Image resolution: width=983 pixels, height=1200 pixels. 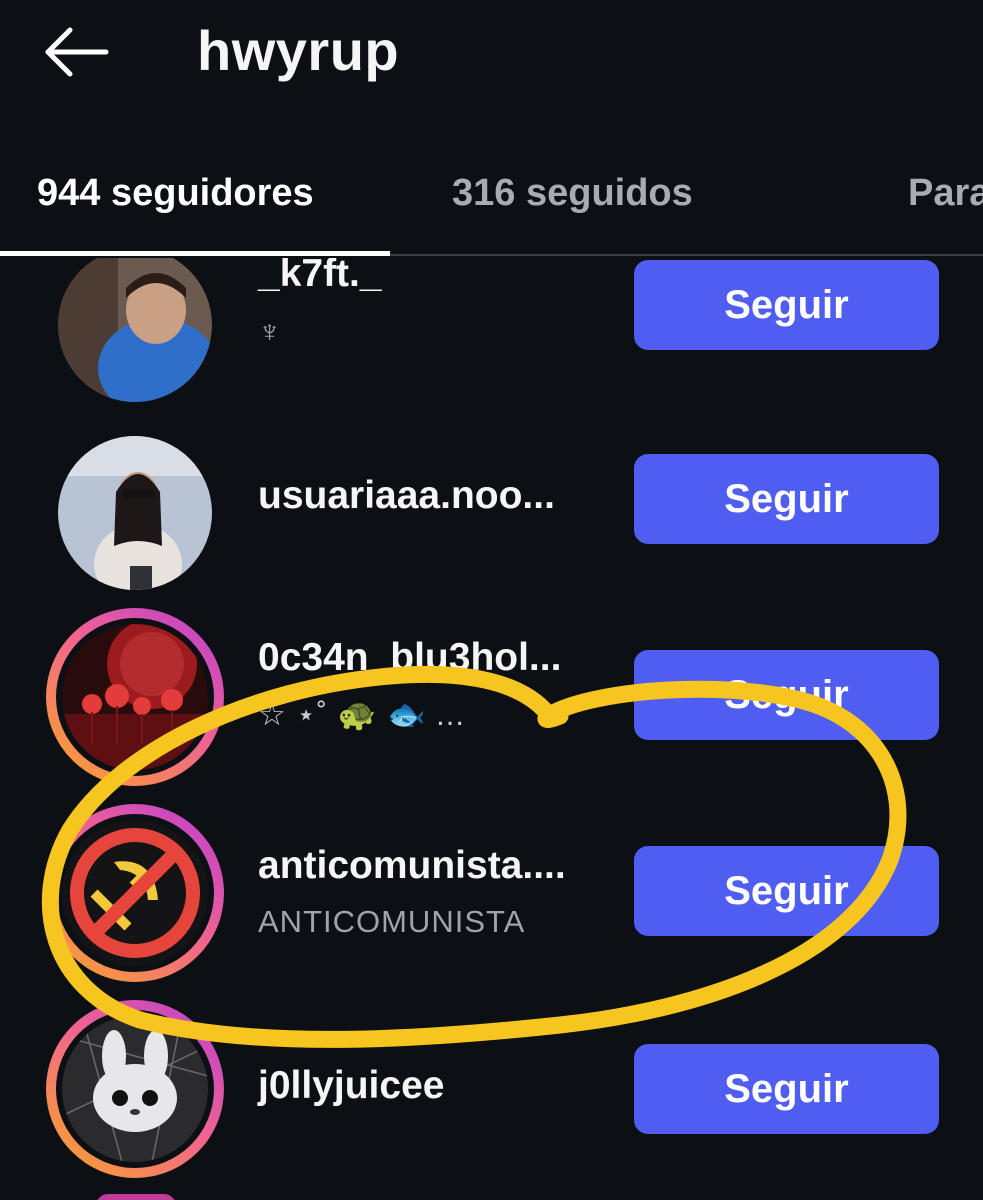 I want to click on user-subtitle: ♆, so click(x=270, y=331).